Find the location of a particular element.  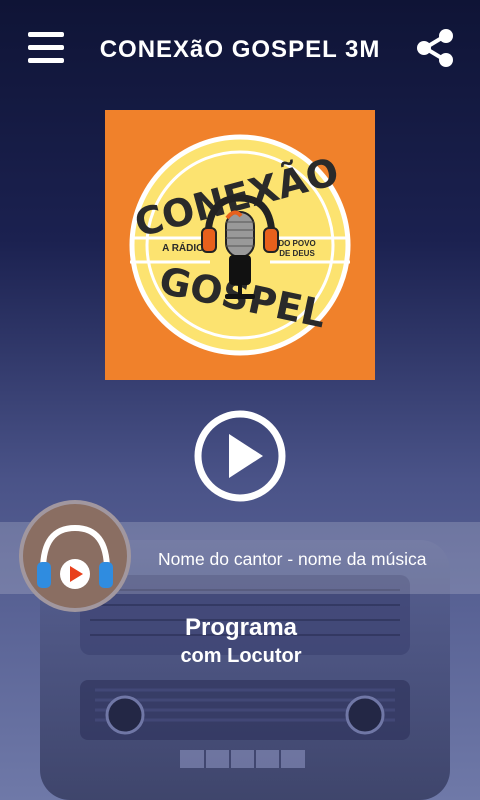

artist-avatar is located at coordinates (75, 556).